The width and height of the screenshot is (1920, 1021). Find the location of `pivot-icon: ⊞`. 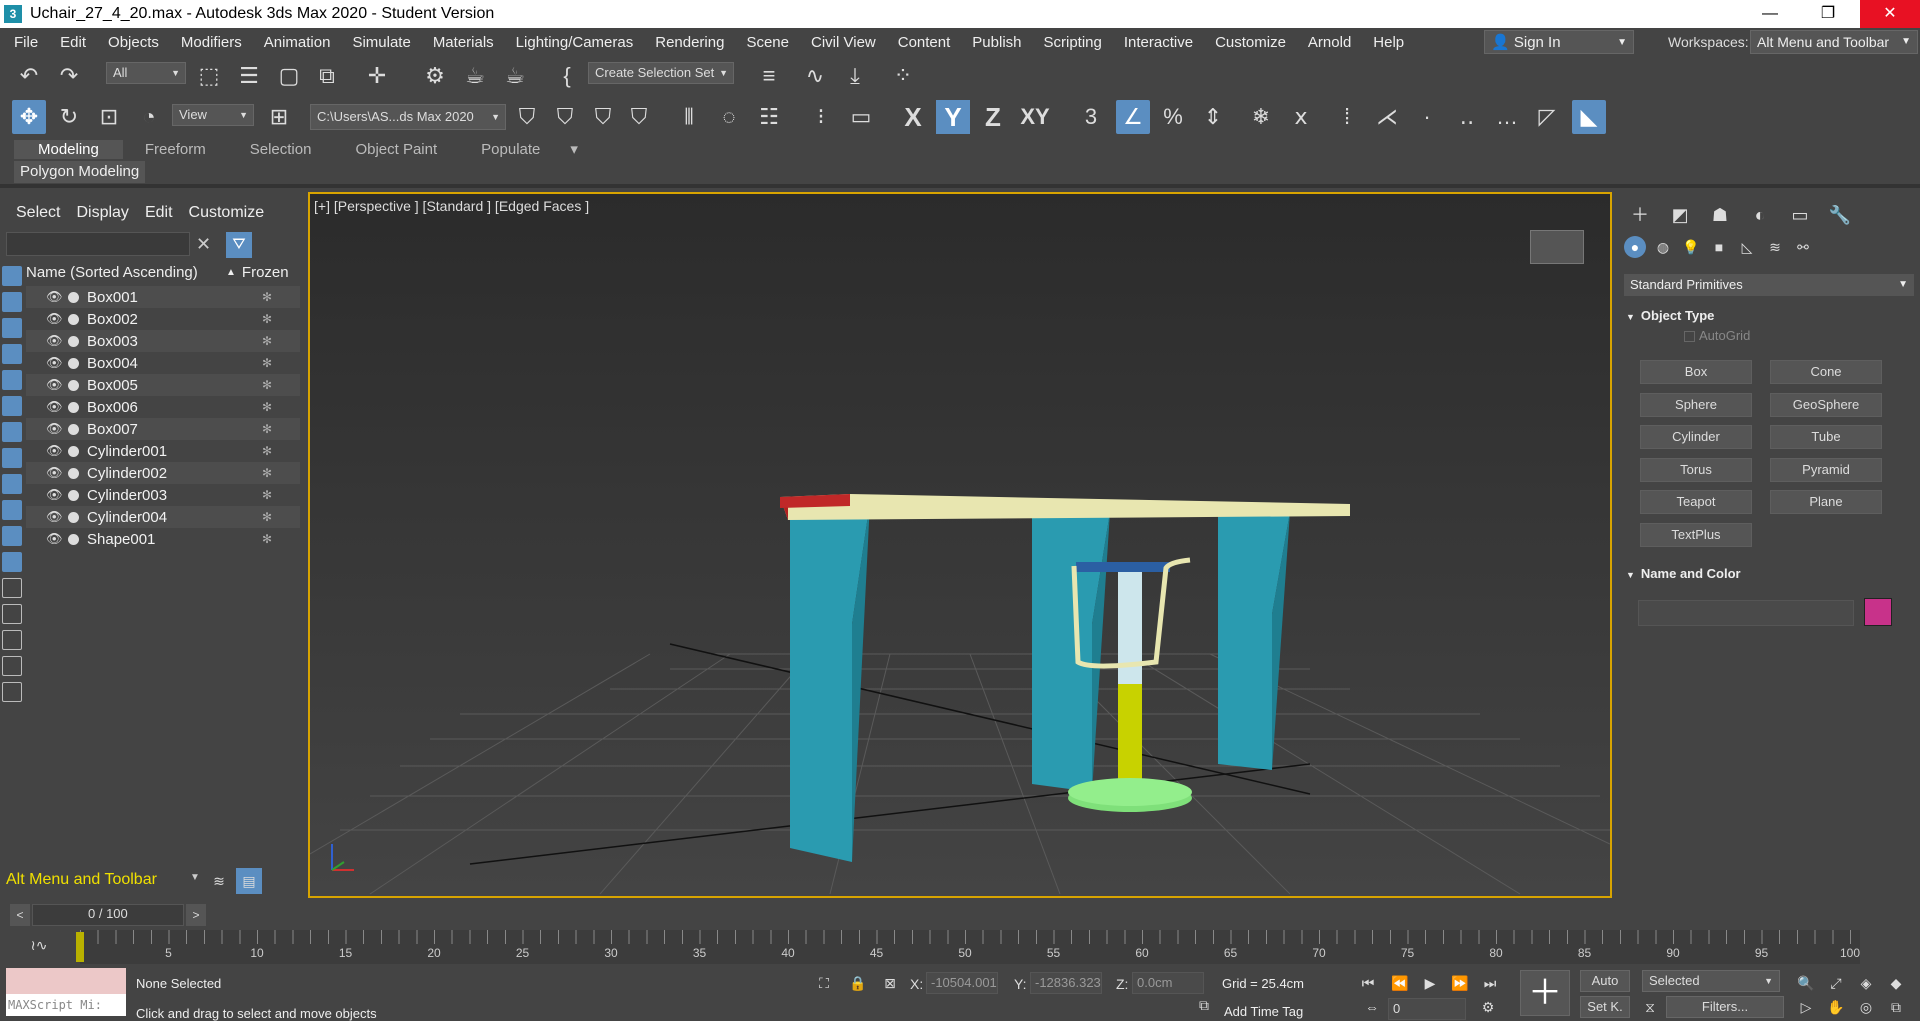

pivot-icon: ⊞ is located at coordinates (279, 117).